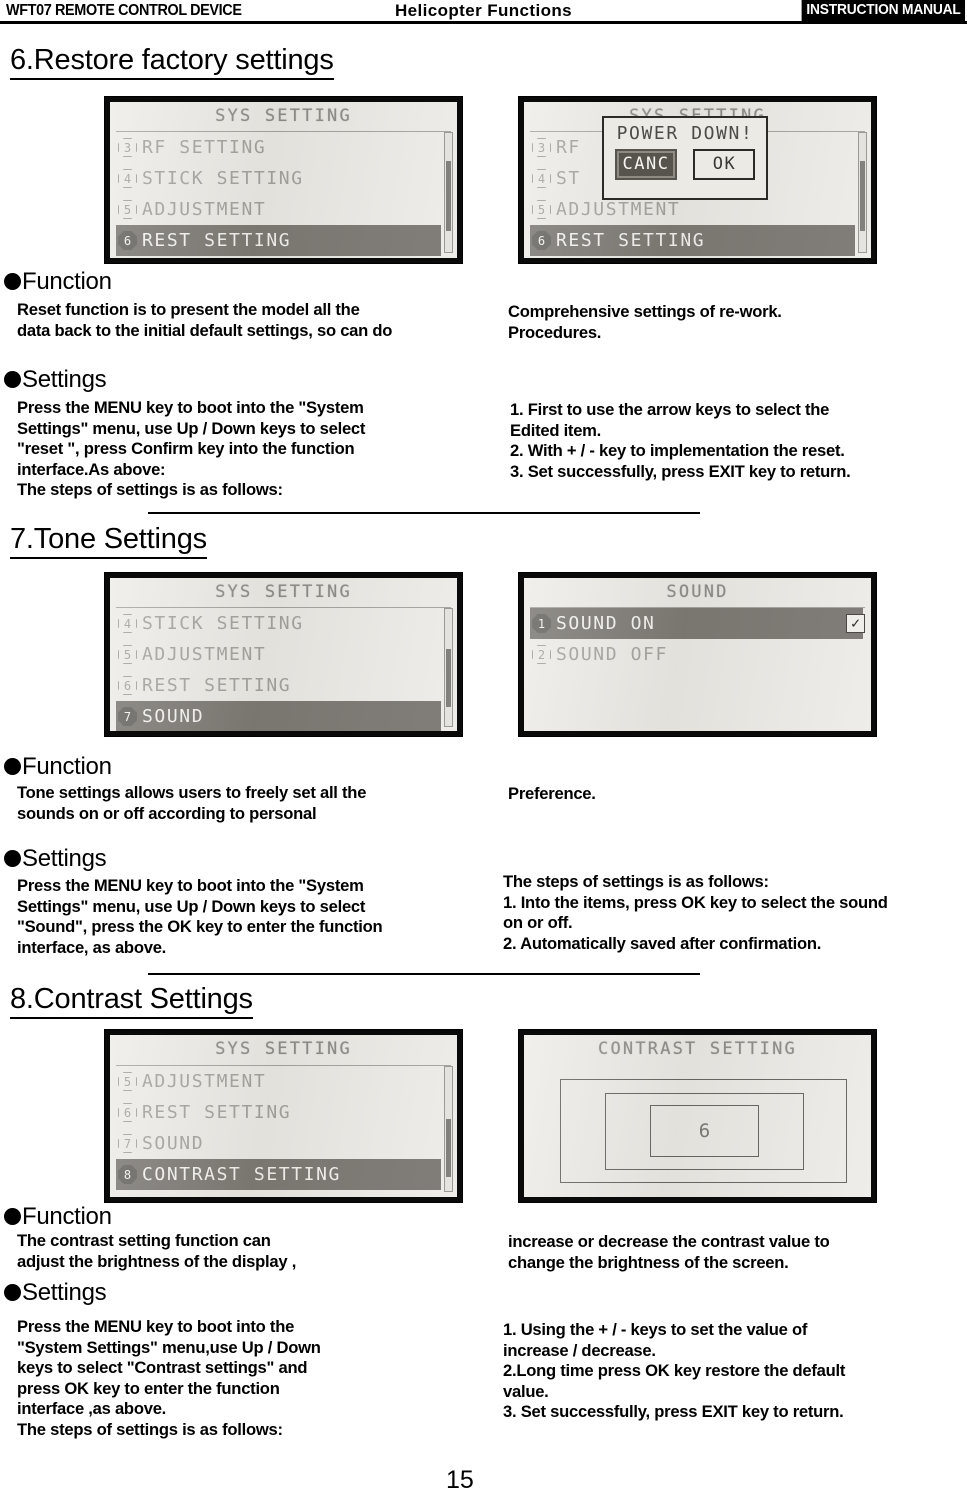 The image size is (967, 1499). Describe the element at coordinates (173, 716) in the screenshot. I see `lcd-item-label: SOUND` at that location.